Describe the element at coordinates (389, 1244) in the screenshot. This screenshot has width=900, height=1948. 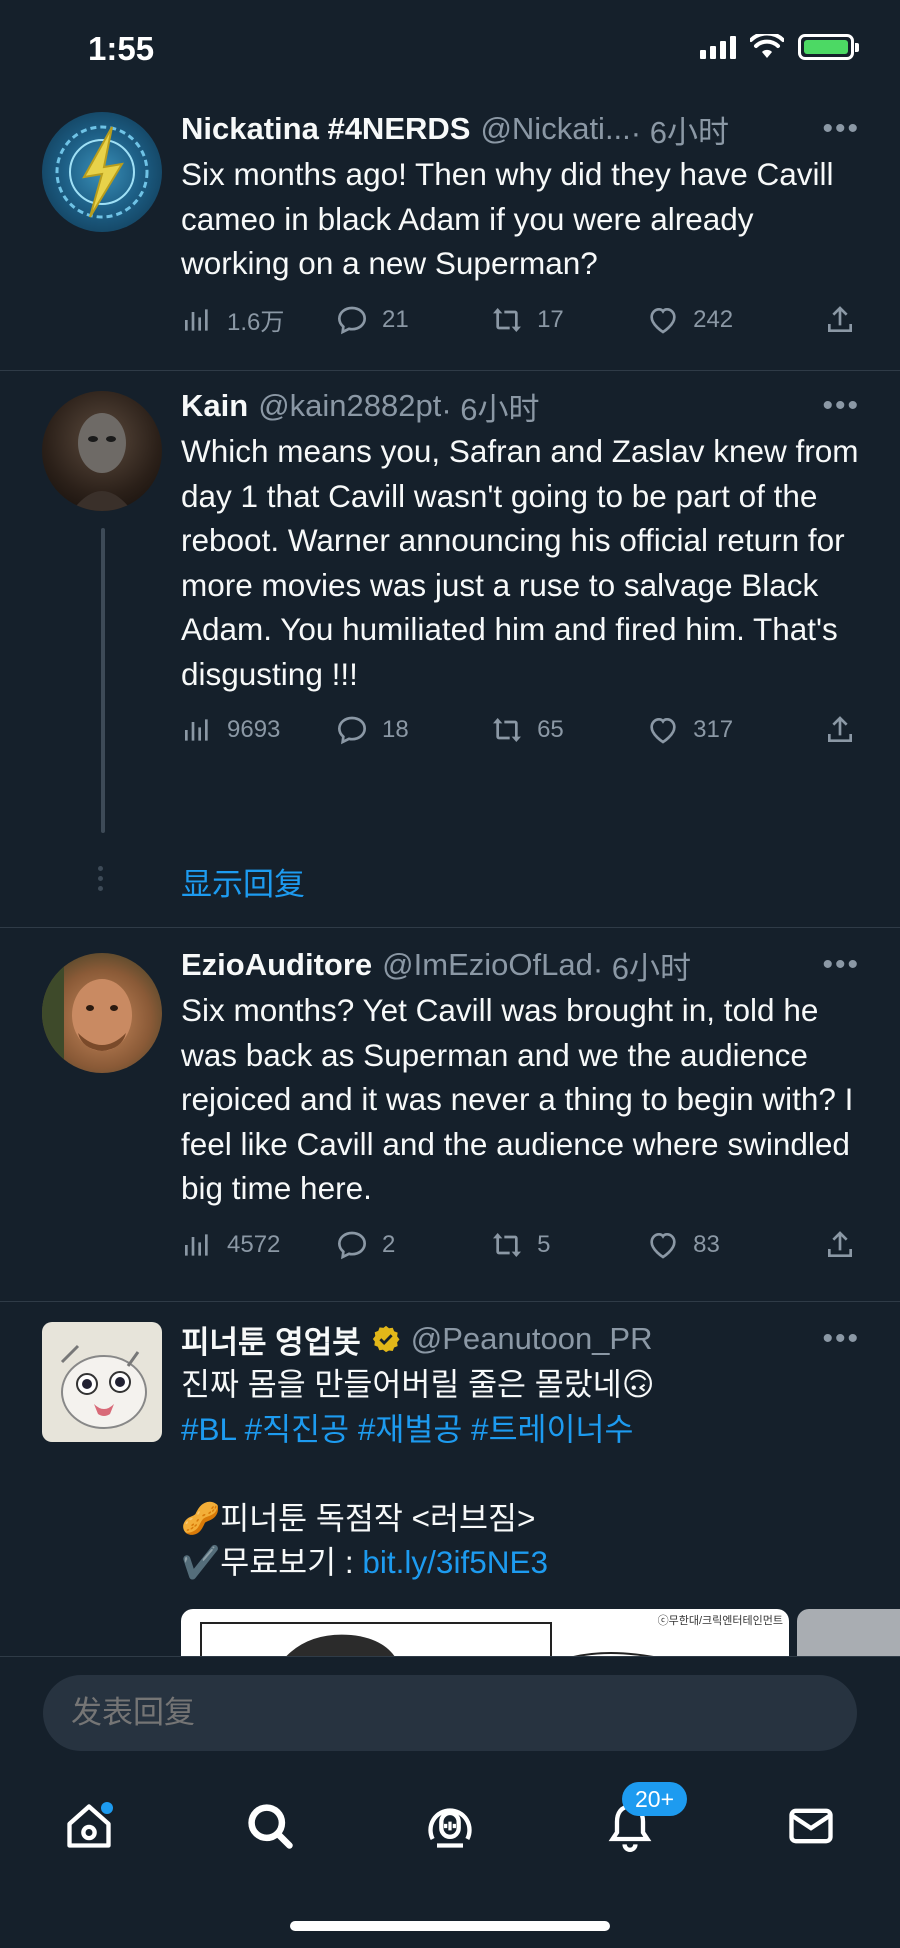
I see `reply-count: 2` at that location.